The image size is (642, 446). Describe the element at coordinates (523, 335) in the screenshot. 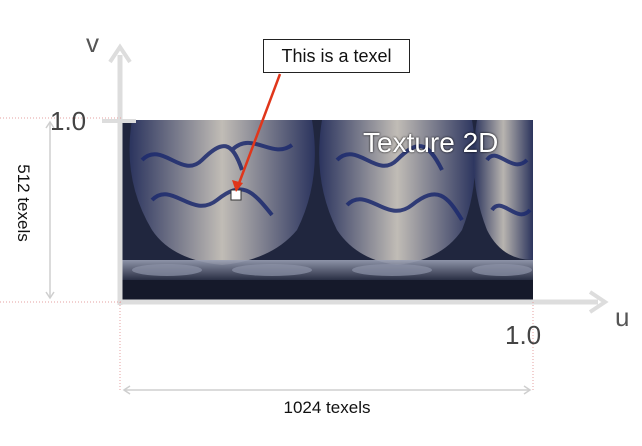

I see `u-max-label: 1.0` at that location.